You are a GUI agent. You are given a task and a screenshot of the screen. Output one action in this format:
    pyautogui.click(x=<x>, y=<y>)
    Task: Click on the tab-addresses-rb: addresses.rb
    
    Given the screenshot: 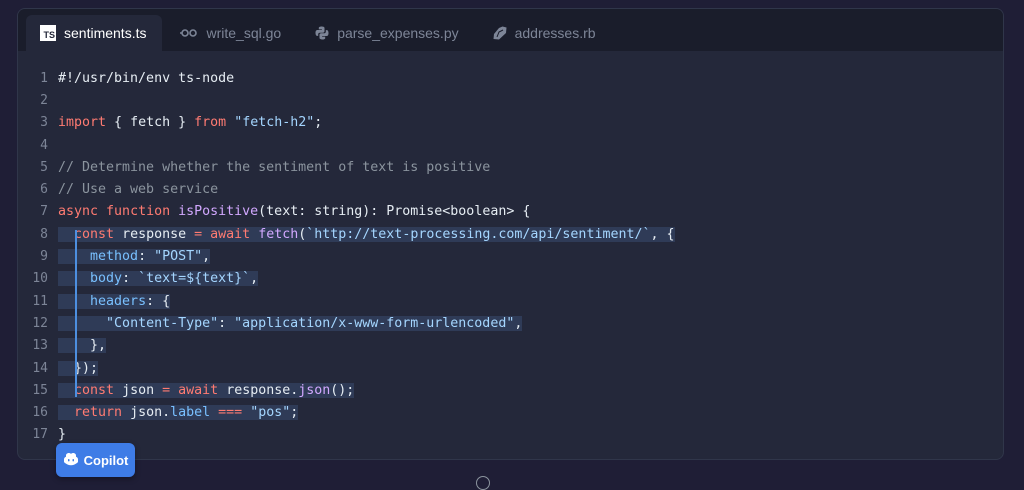 What is the action you would take?
    pyautogui.click(x=544, y=33)
    